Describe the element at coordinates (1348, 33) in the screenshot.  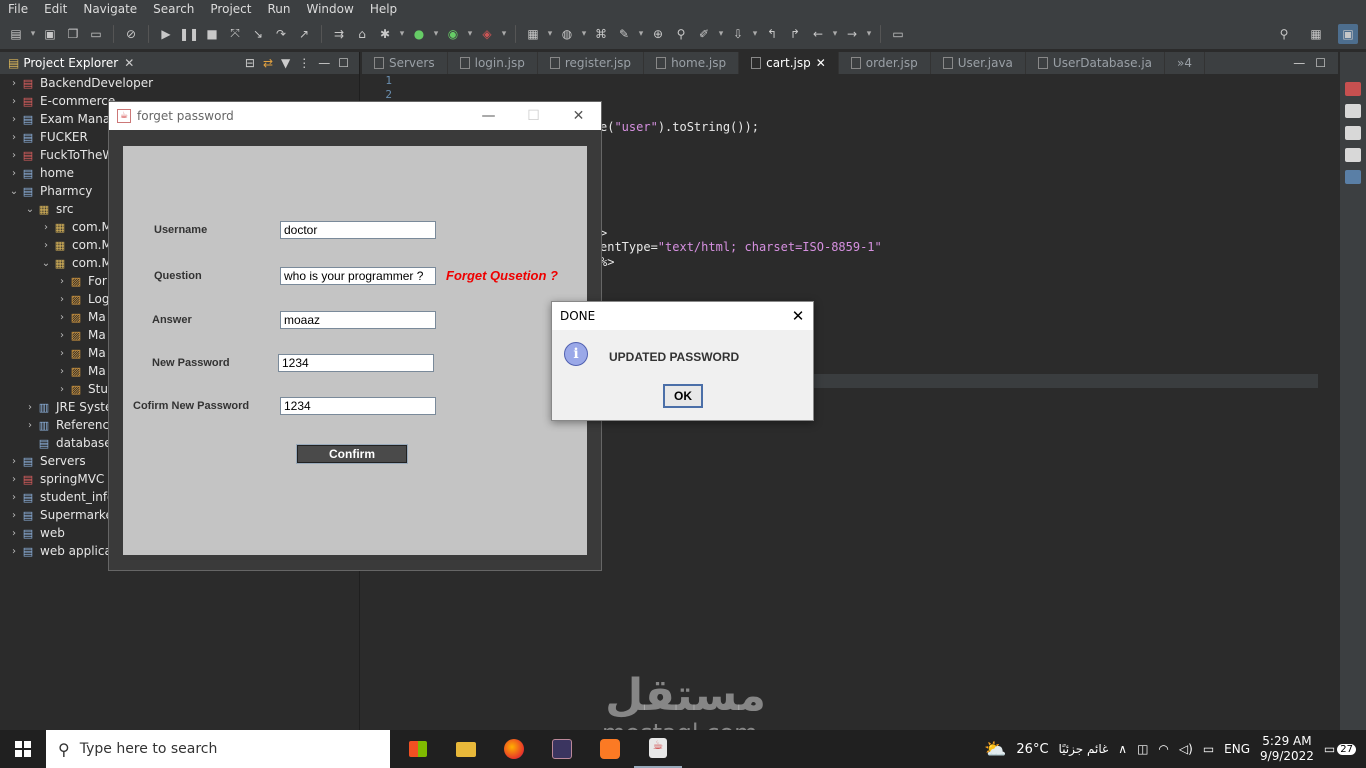
I see `java-perspective-icon: ▣` at that location.